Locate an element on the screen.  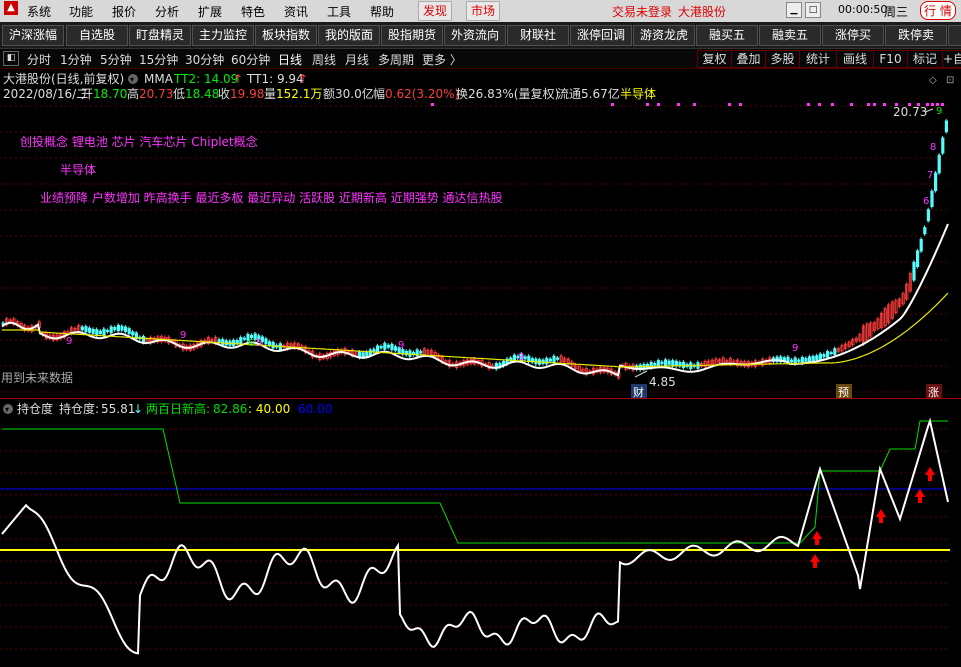
tb-overflow is located at coordinates (954, 35).